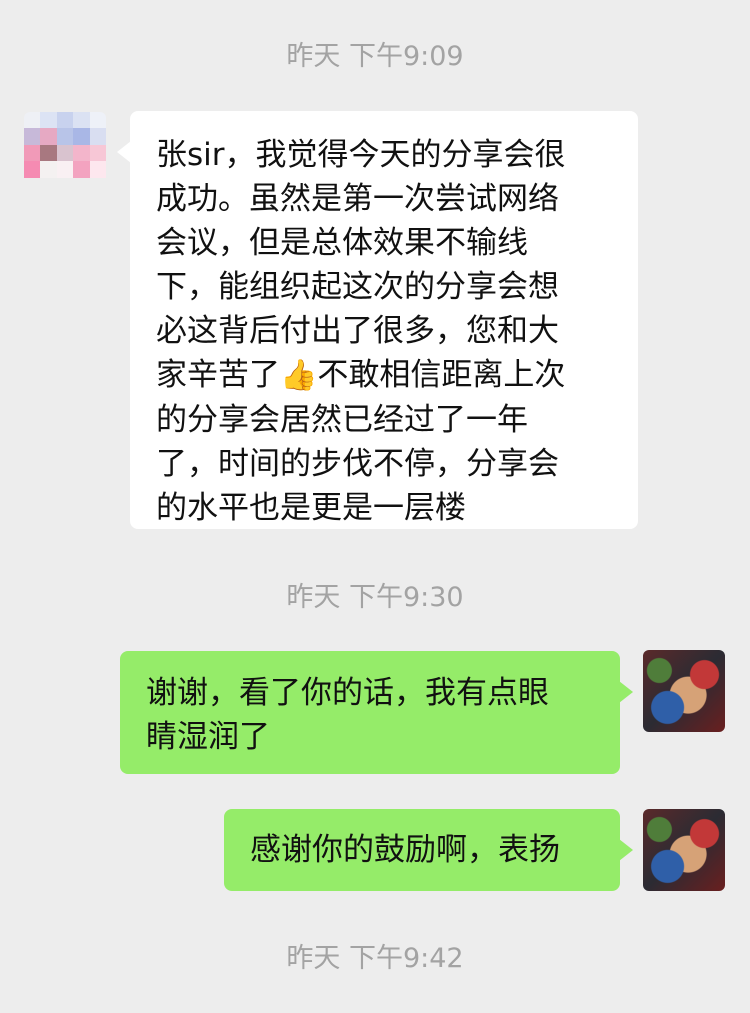  What do you see at coordinates (311, 508) in the screenshot?
I see `message-line: 的水平也是更是一层楼` at bounding box center [311, 508].